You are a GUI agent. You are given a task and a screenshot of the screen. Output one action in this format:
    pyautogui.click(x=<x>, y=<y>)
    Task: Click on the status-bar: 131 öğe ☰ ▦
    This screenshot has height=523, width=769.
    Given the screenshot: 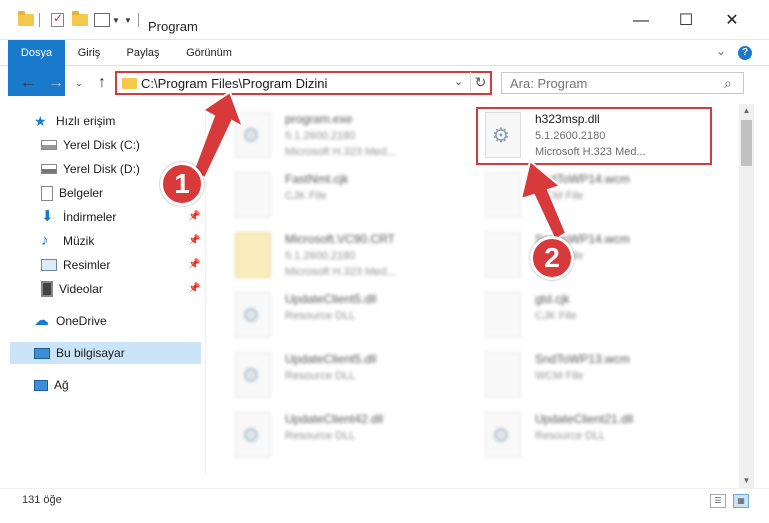 What is the action you would take?
    pyautogui.click(x=384, y=499)
    